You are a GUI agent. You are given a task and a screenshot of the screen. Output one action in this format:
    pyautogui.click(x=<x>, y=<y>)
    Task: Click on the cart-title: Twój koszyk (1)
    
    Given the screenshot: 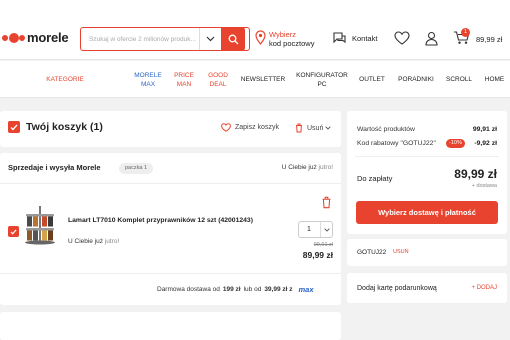 What is the action you would take?
    pyautogui.click(x=55, y=127)
    